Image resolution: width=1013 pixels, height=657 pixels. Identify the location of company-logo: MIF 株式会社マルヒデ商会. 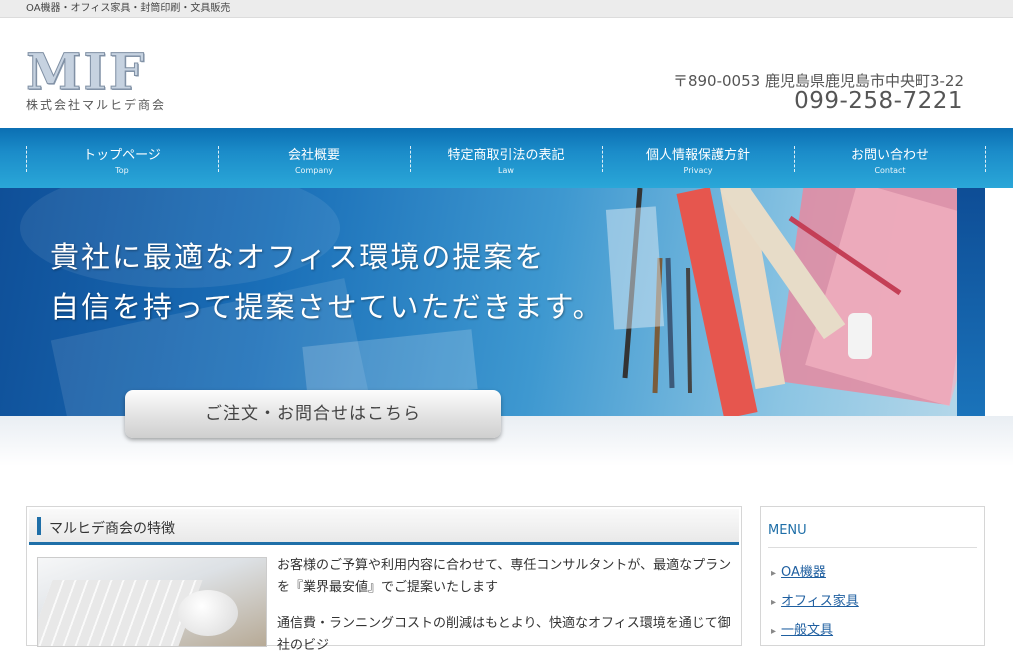
(112, 77).